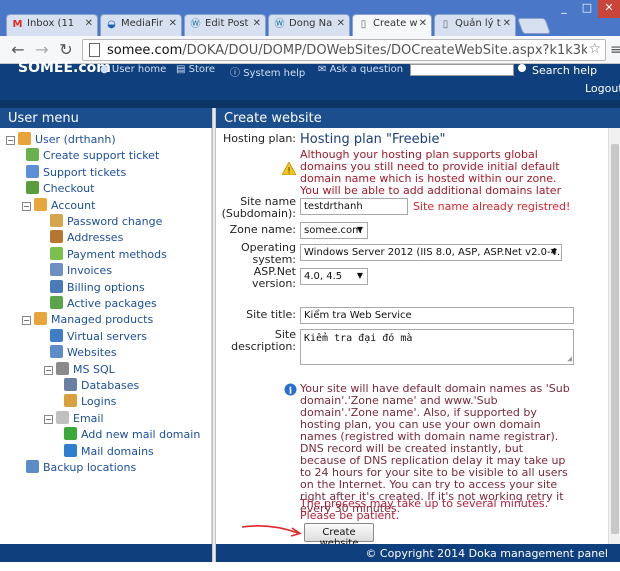 This screenshot has width=620, height=571. I want to click on tree-item-user-drthanh: − User (drthanh), so click(61, 140).